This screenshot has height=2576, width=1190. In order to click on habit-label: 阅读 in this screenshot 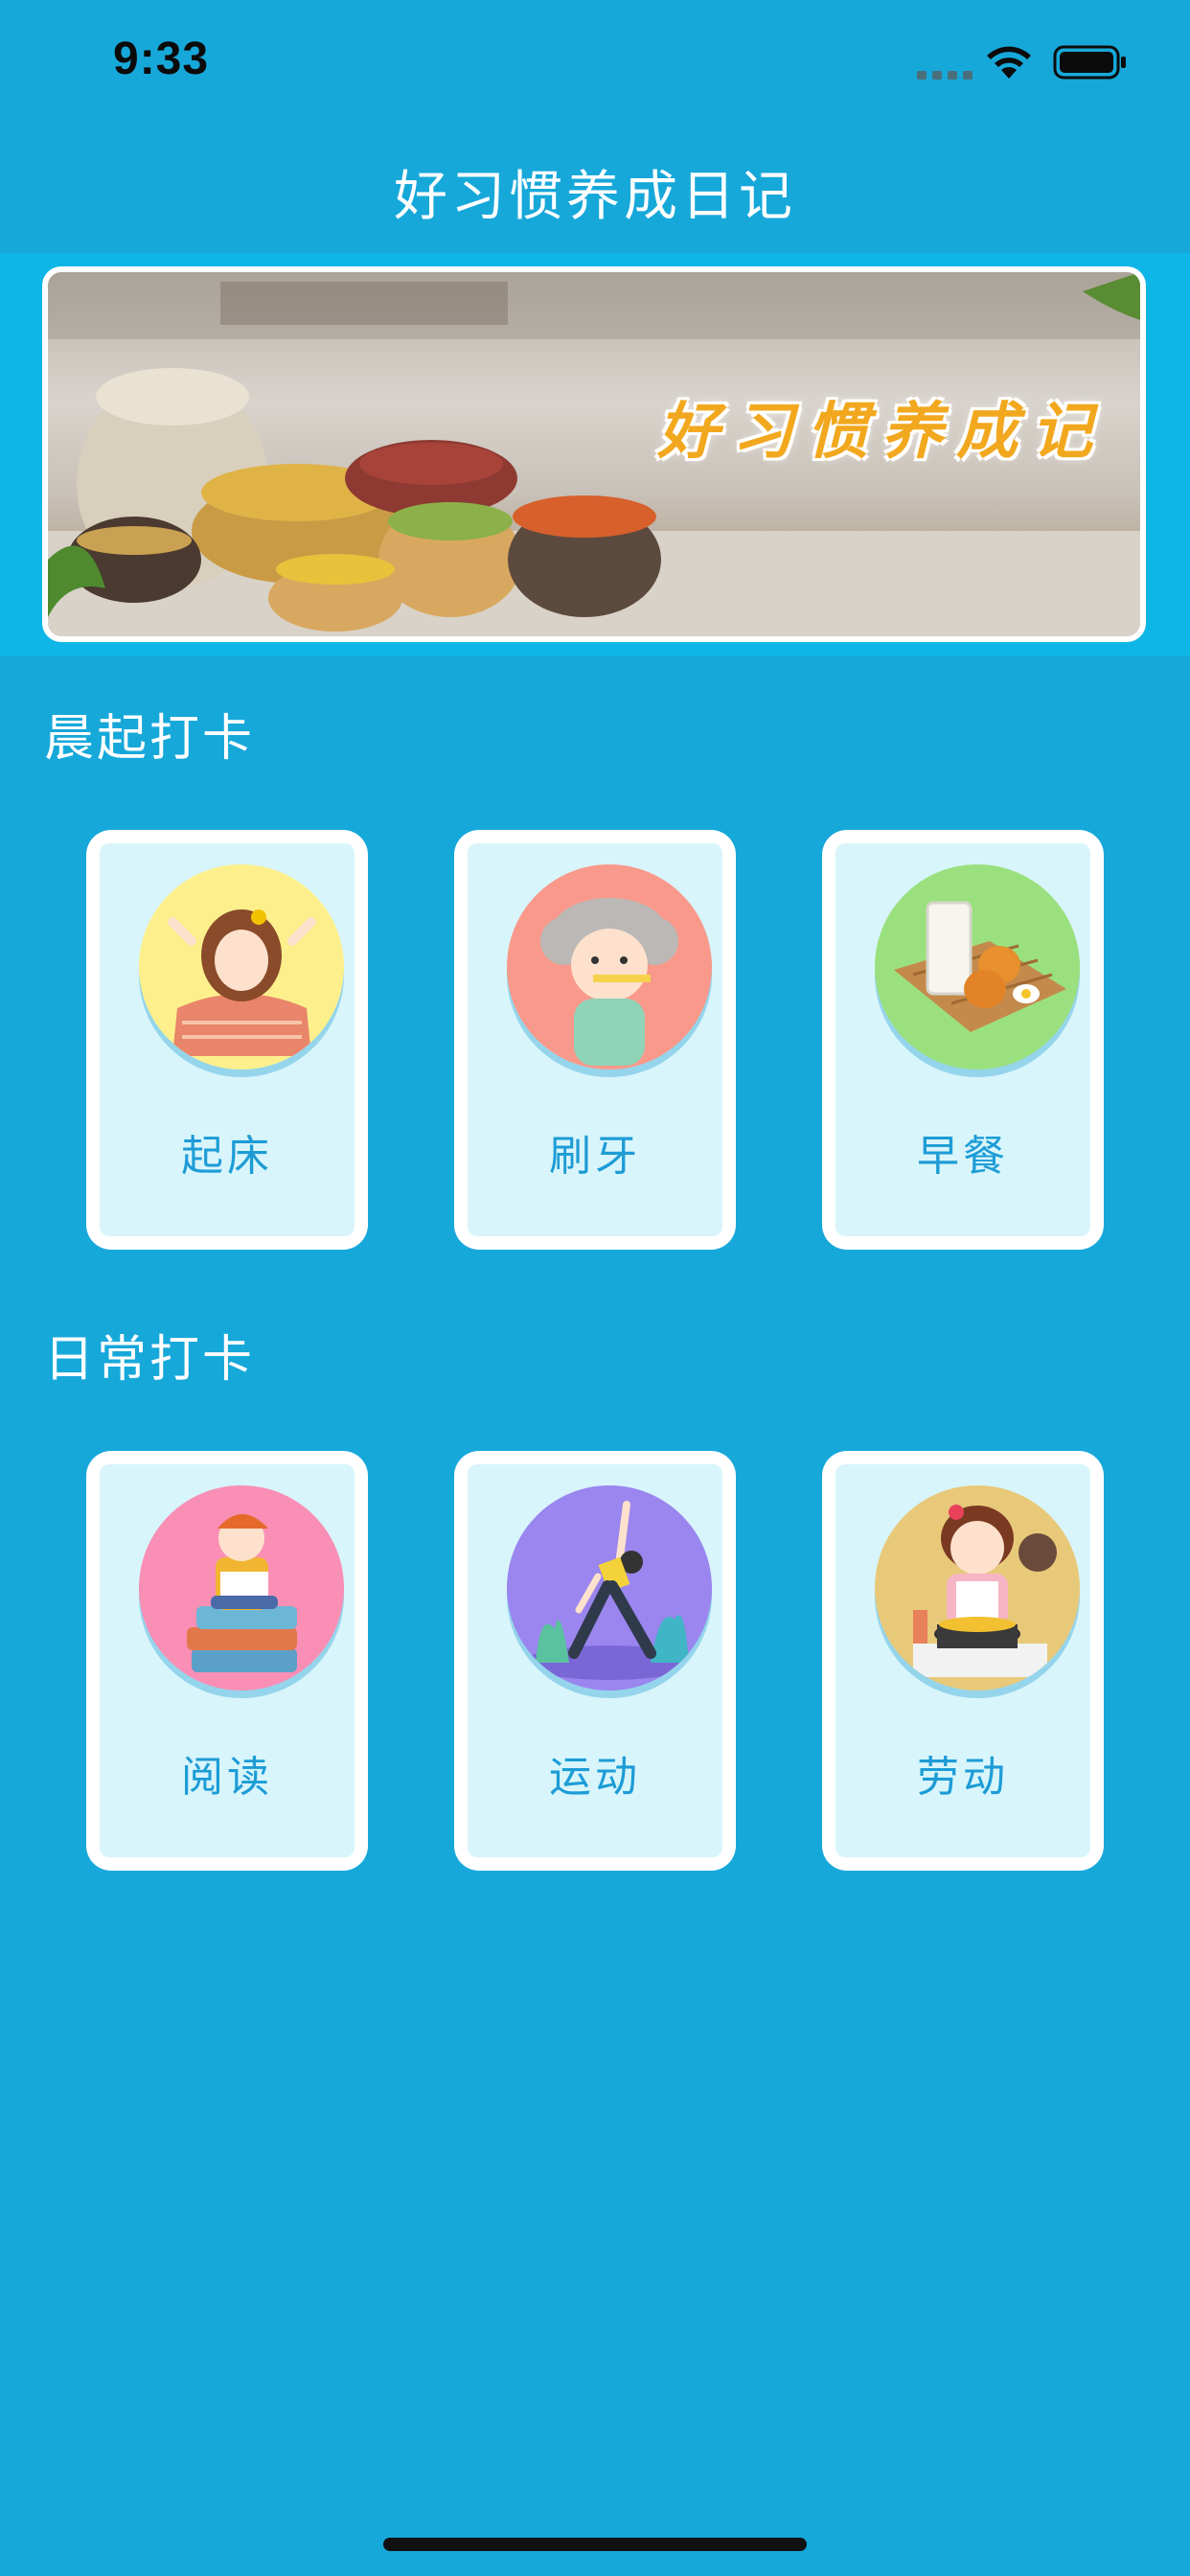, I will do `click(227, 1777)`.